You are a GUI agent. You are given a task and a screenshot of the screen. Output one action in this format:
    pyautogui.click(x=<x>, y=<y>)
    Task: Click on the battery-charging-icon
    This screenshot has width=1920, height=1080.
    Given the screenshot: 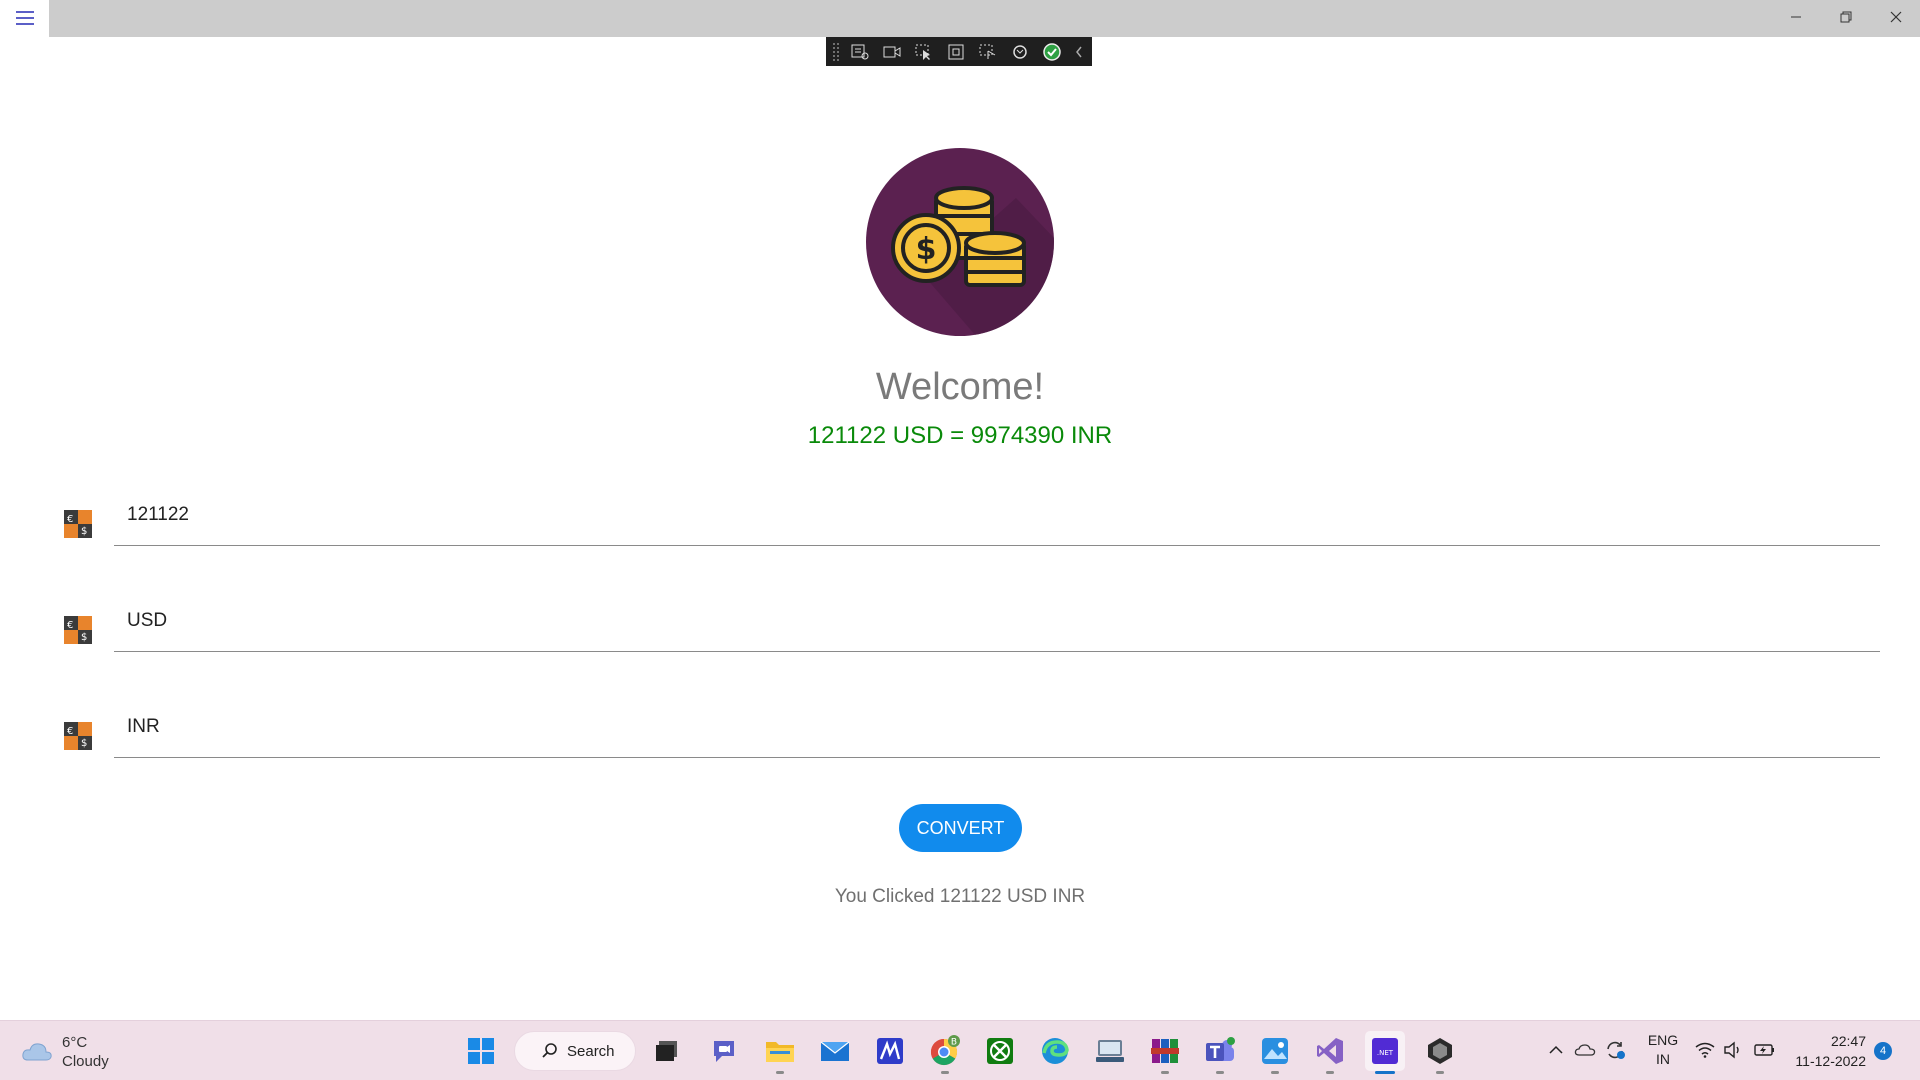 What is the action you would take?
    pyautogui.click(x=1764, y=1050)
    